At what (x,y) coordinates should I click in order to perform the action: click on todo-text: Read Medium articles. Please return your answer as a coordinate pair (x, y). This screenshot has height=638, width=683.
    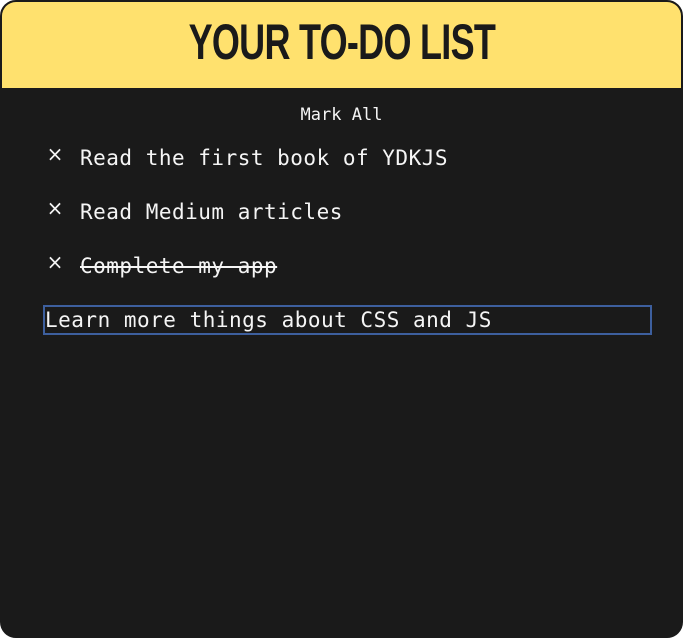
    Looking at the image, I should click on (211, 212).